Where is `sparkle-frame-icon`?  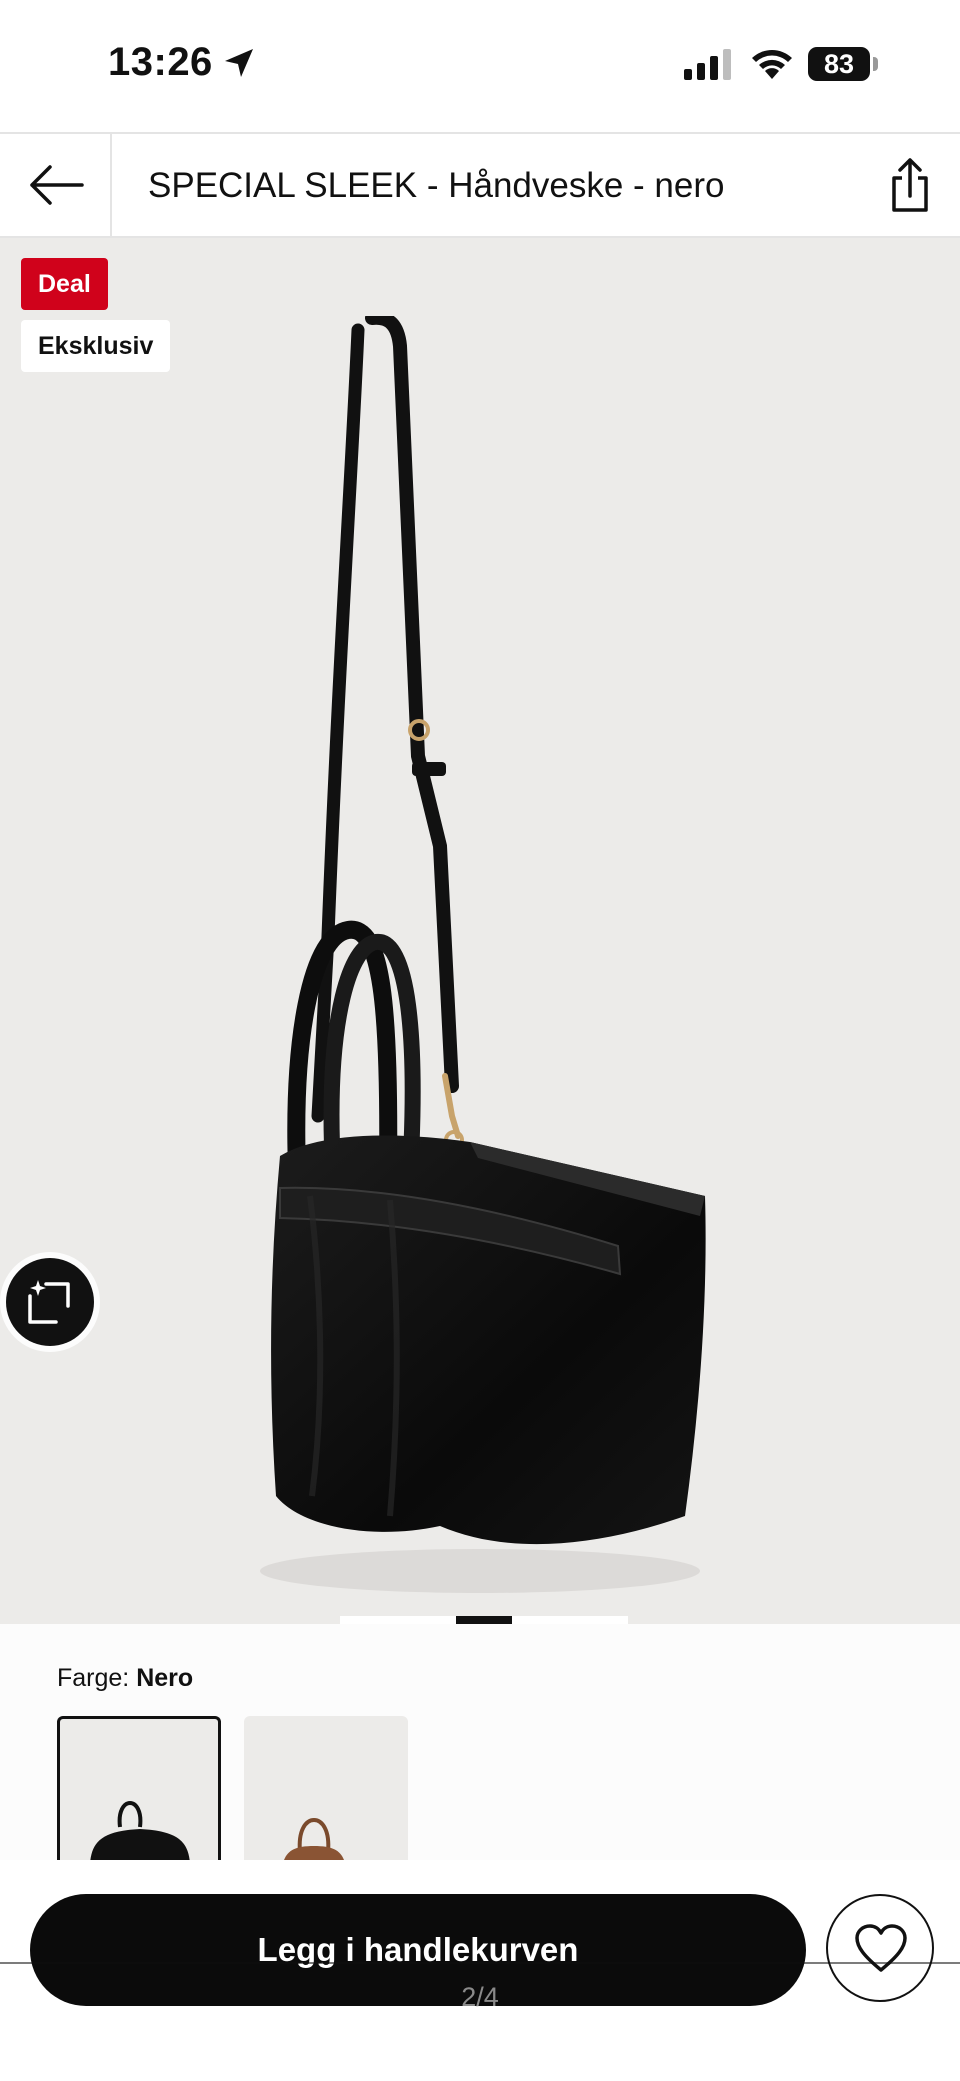
sparkle-frame-icon is located at coordinates (49, 1302).